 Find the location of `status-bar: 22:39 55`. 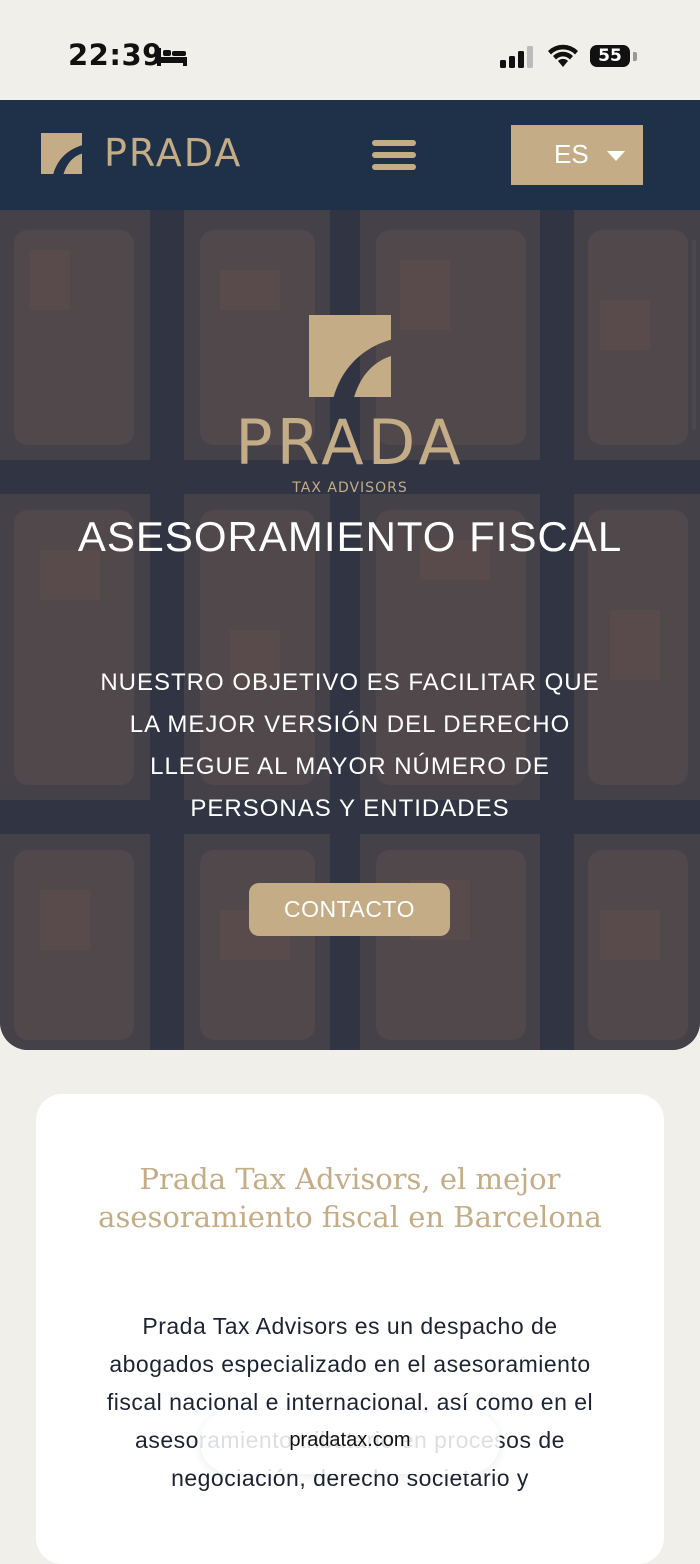

status-bar: 22:39 55 is located at coordinates (350, 50).